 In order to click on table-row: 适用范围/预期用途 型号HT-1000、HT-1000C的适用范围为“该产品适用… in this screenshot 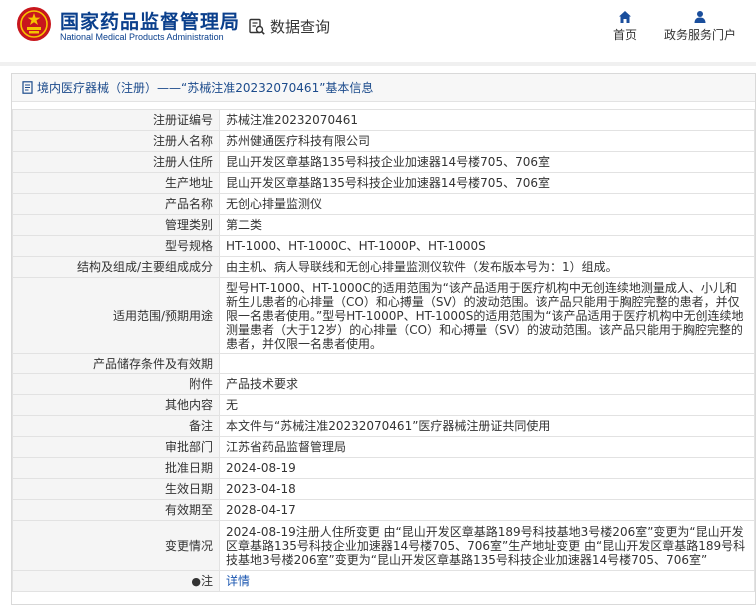, I will do `click(383, 315)`.